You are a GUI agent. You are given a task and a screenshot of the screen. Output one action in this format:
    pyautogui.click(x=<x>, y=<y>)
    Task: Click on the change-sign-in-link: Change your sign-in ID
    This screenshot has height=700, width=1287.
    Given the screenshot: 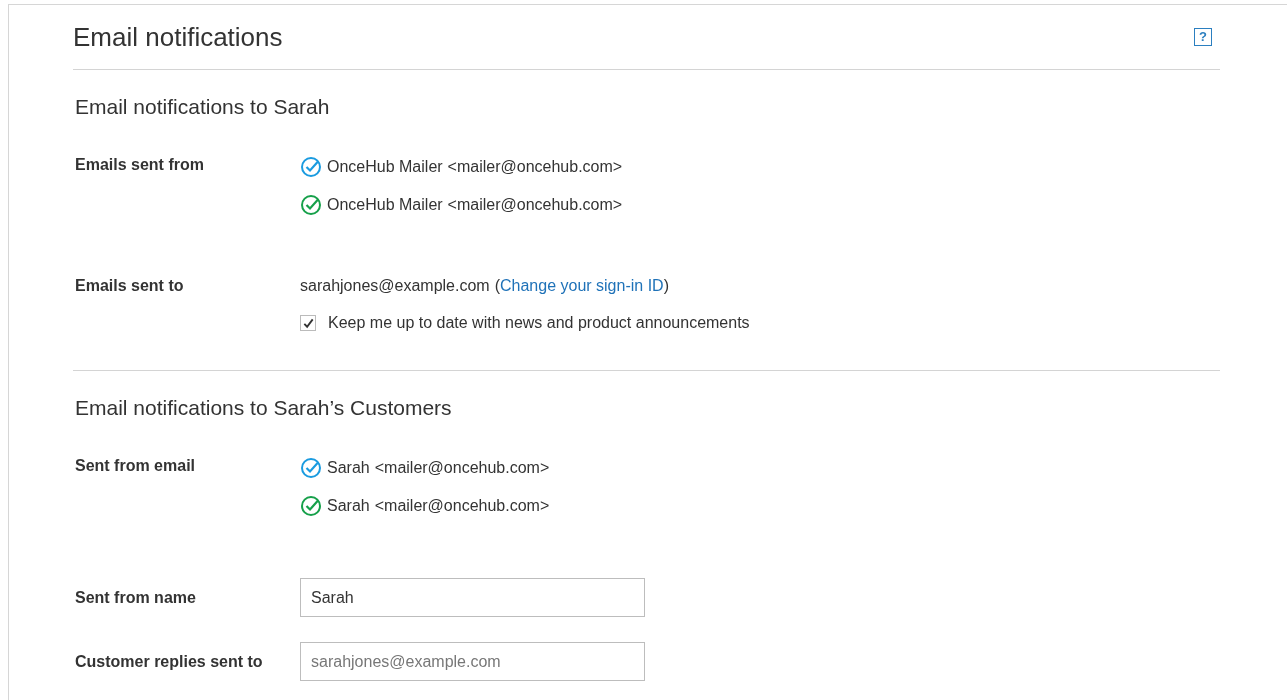 What is the action you would take?
    pyautogui.click(x=582, y=285)
    